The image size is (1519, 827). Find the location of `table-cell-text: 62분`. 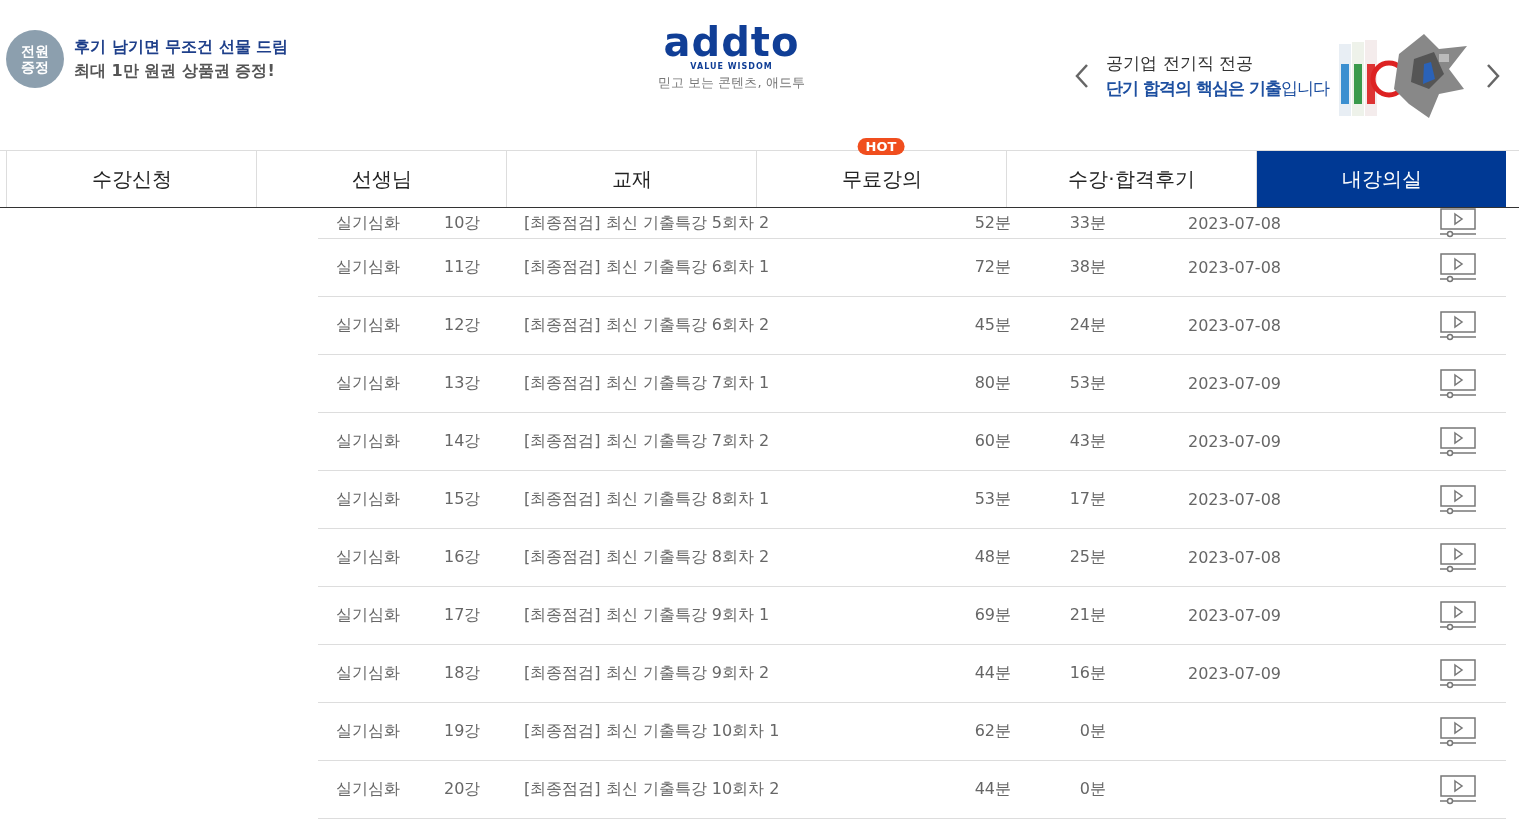

table-cell-text: 62분 is located at coordinates (992, 731).